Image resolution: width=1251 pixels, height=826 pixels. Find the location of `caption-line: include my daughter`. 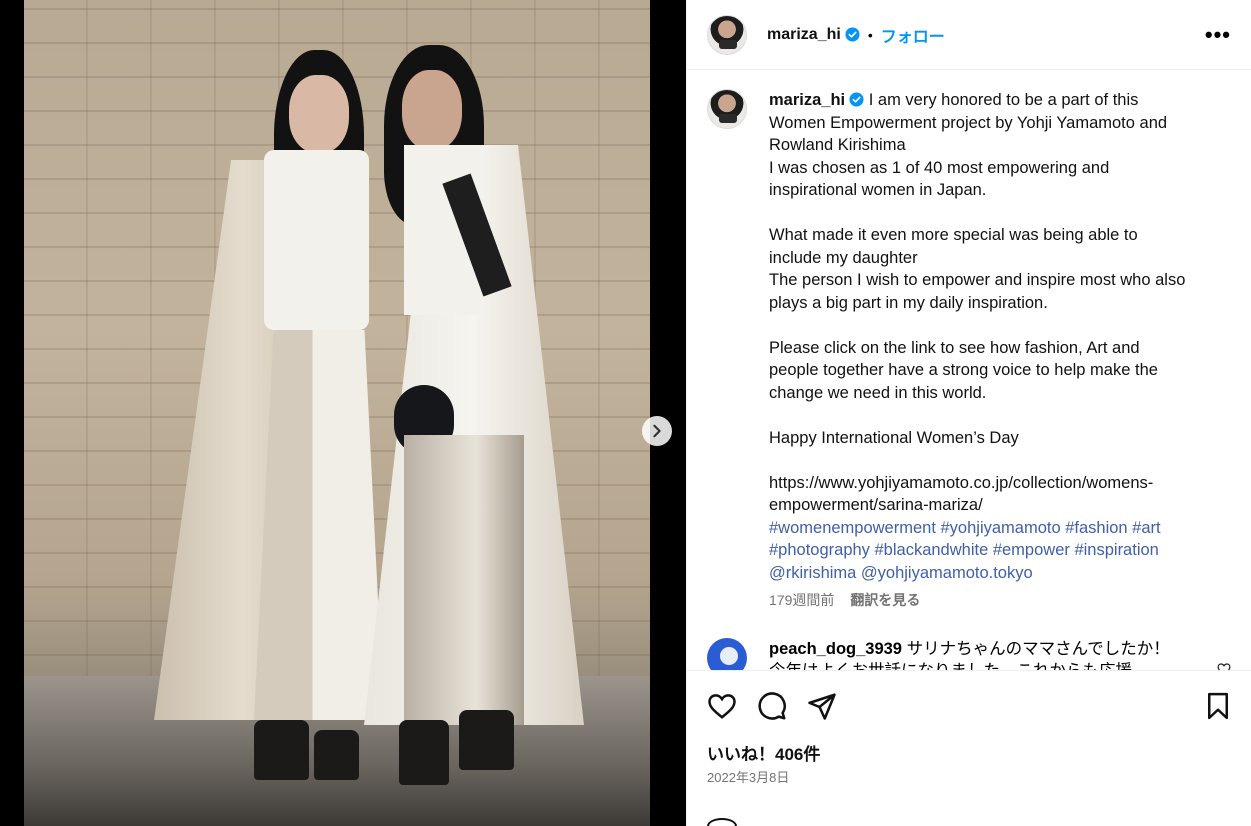

caption-line: include my daughter is located at coordinates (843, 257).